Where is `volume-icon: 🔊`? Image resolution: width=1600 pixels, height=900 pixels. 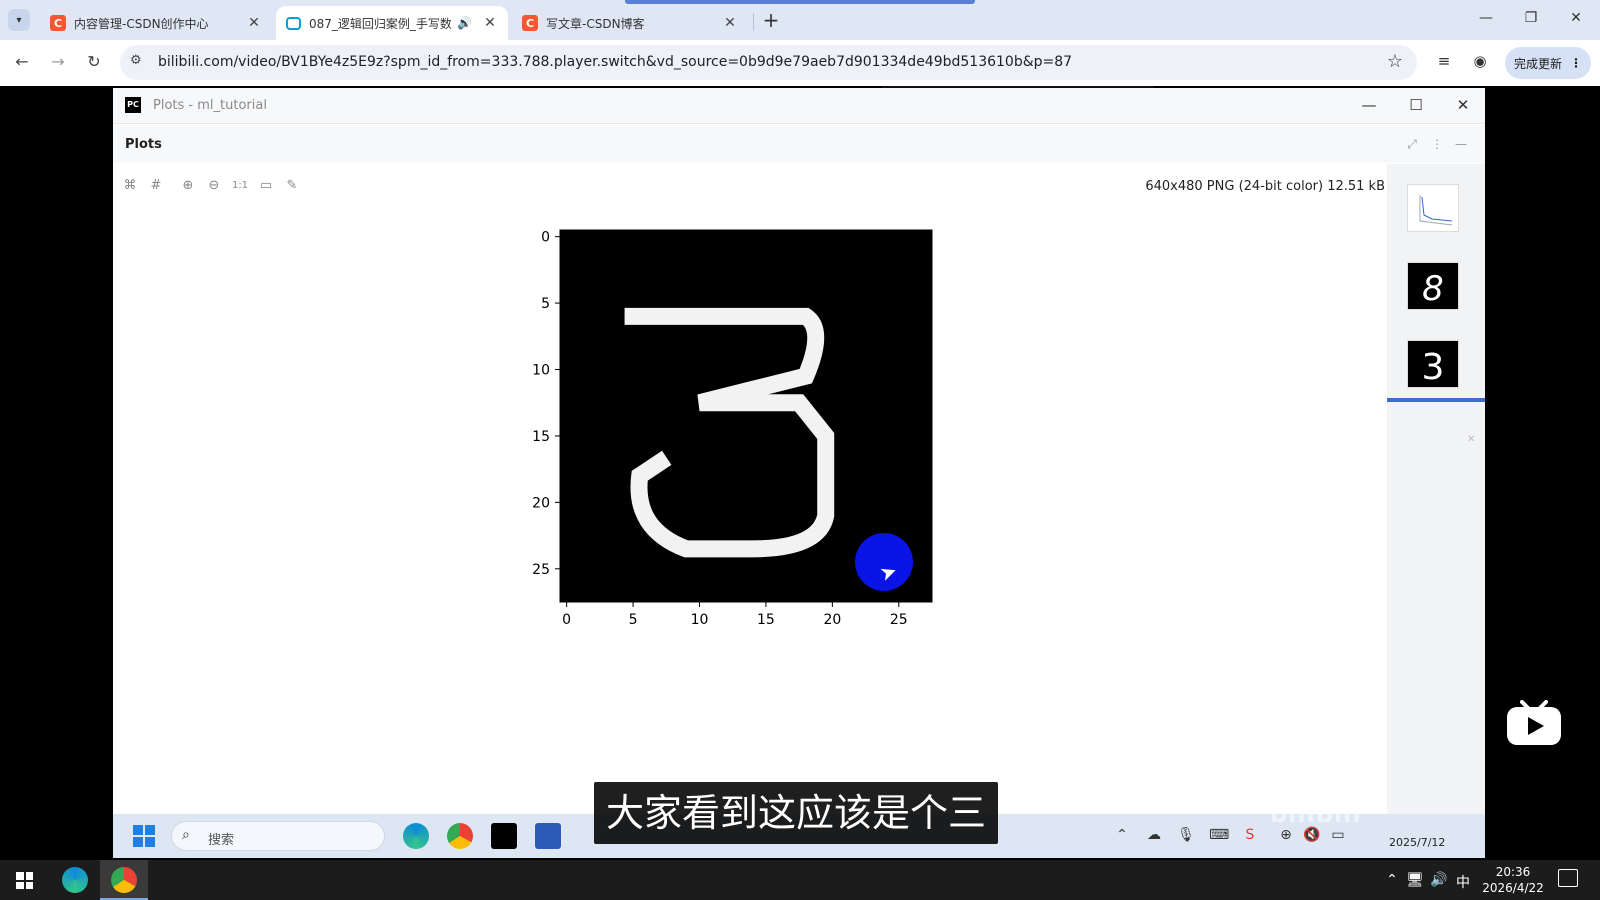
volume-icon: 🔊 is located at coordinates (1439, 880).